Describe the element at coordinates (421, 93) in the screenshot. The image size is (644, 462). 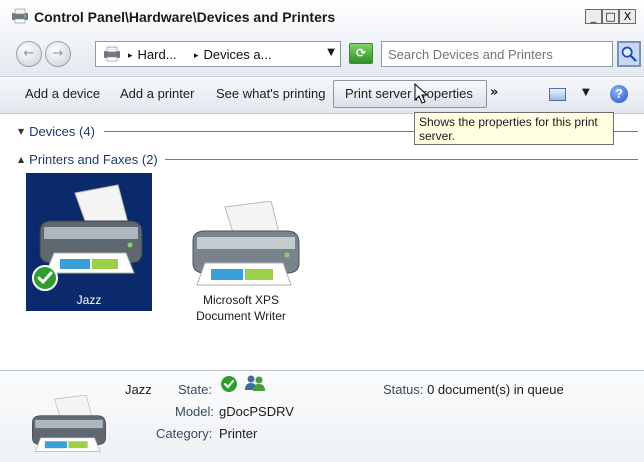
I see `mouse-cursor-icon` at that location.